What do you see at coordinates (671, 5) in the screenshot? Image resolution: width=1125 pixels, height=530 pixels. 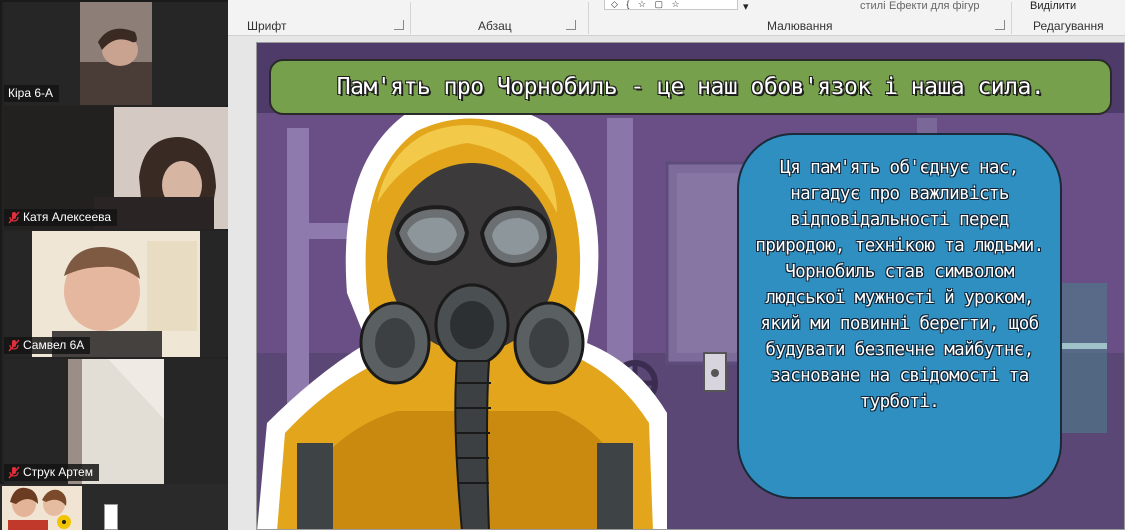 I see `shapes-gallery: ◇ { ☆ ▢ ☆` at bounding box center [671, 5].